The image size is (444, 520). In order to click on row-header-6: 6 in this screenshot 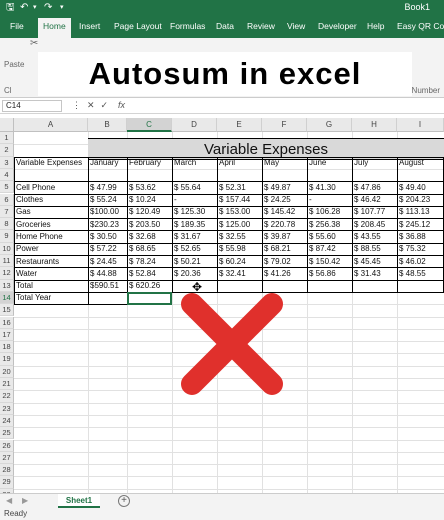, I will do `click(7, 199)`.